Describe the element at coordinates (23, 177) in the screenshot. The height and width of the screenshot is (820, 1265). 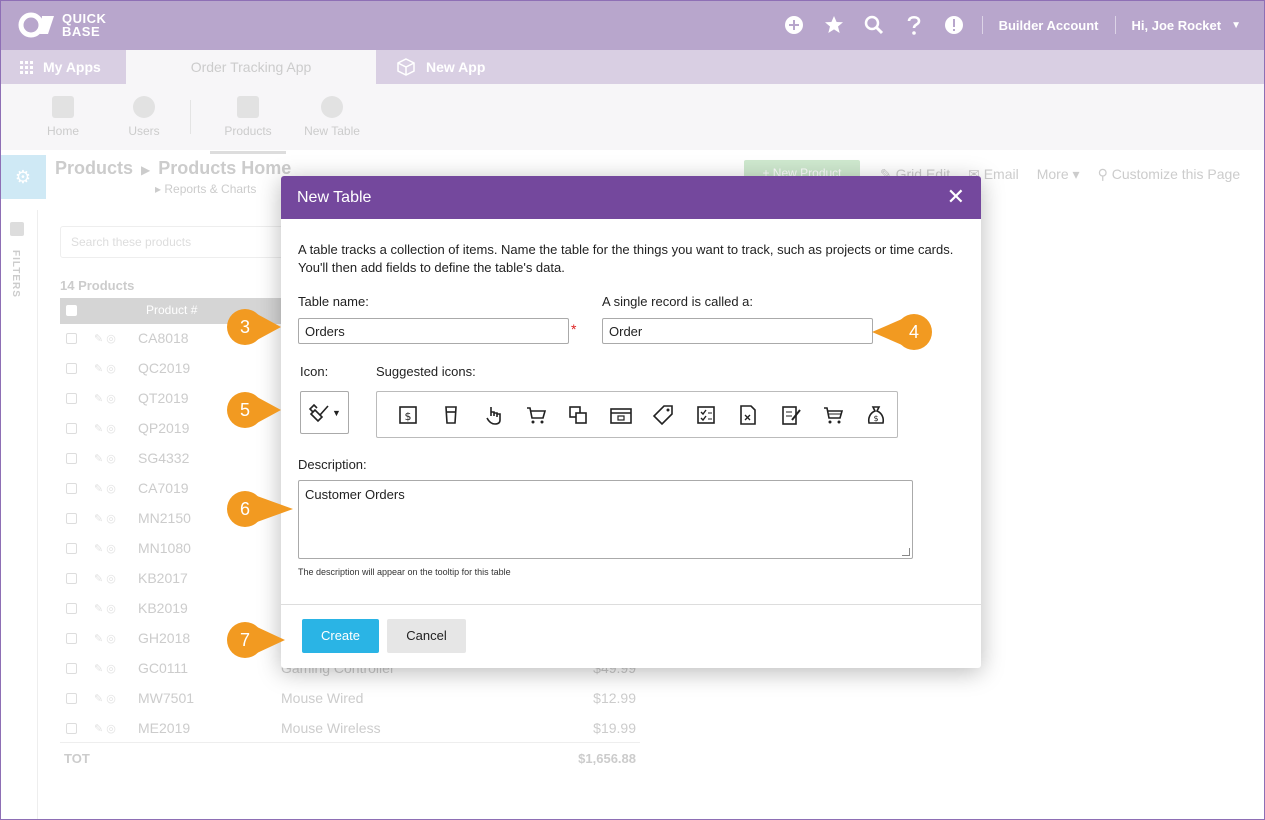
I see `page-settings-gear-icon: ⚙` at that location.